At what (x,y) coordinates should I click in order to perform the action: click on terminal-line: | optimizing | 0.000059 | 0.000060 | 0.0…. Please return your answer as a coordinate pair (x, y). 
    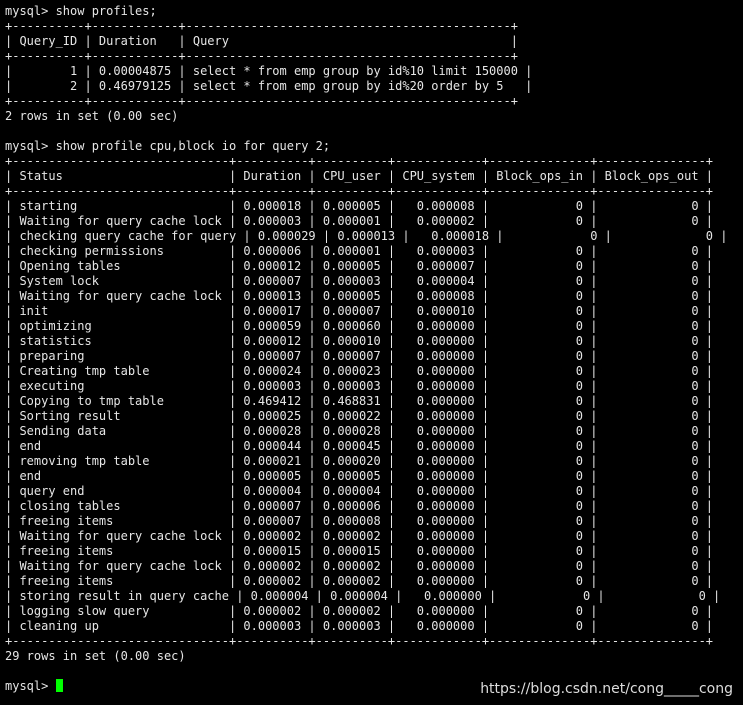
    Looking at the image, I should click on (359, 326).